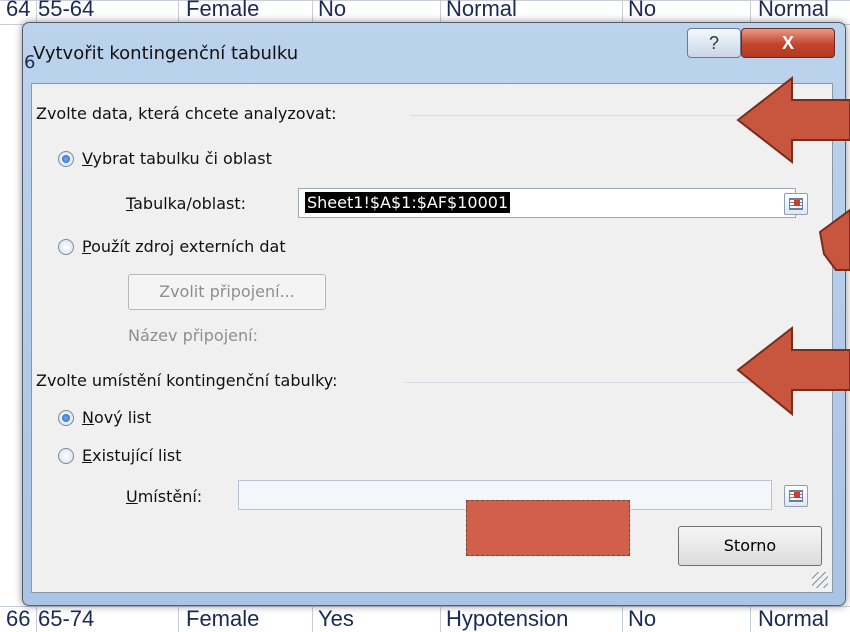 Image resolution: width=850 pixels, height=632 pixels. What do you see at coordinates (66, 247) in the screenshot?
I see `radio-external-source` at bounding box center [66, 247].